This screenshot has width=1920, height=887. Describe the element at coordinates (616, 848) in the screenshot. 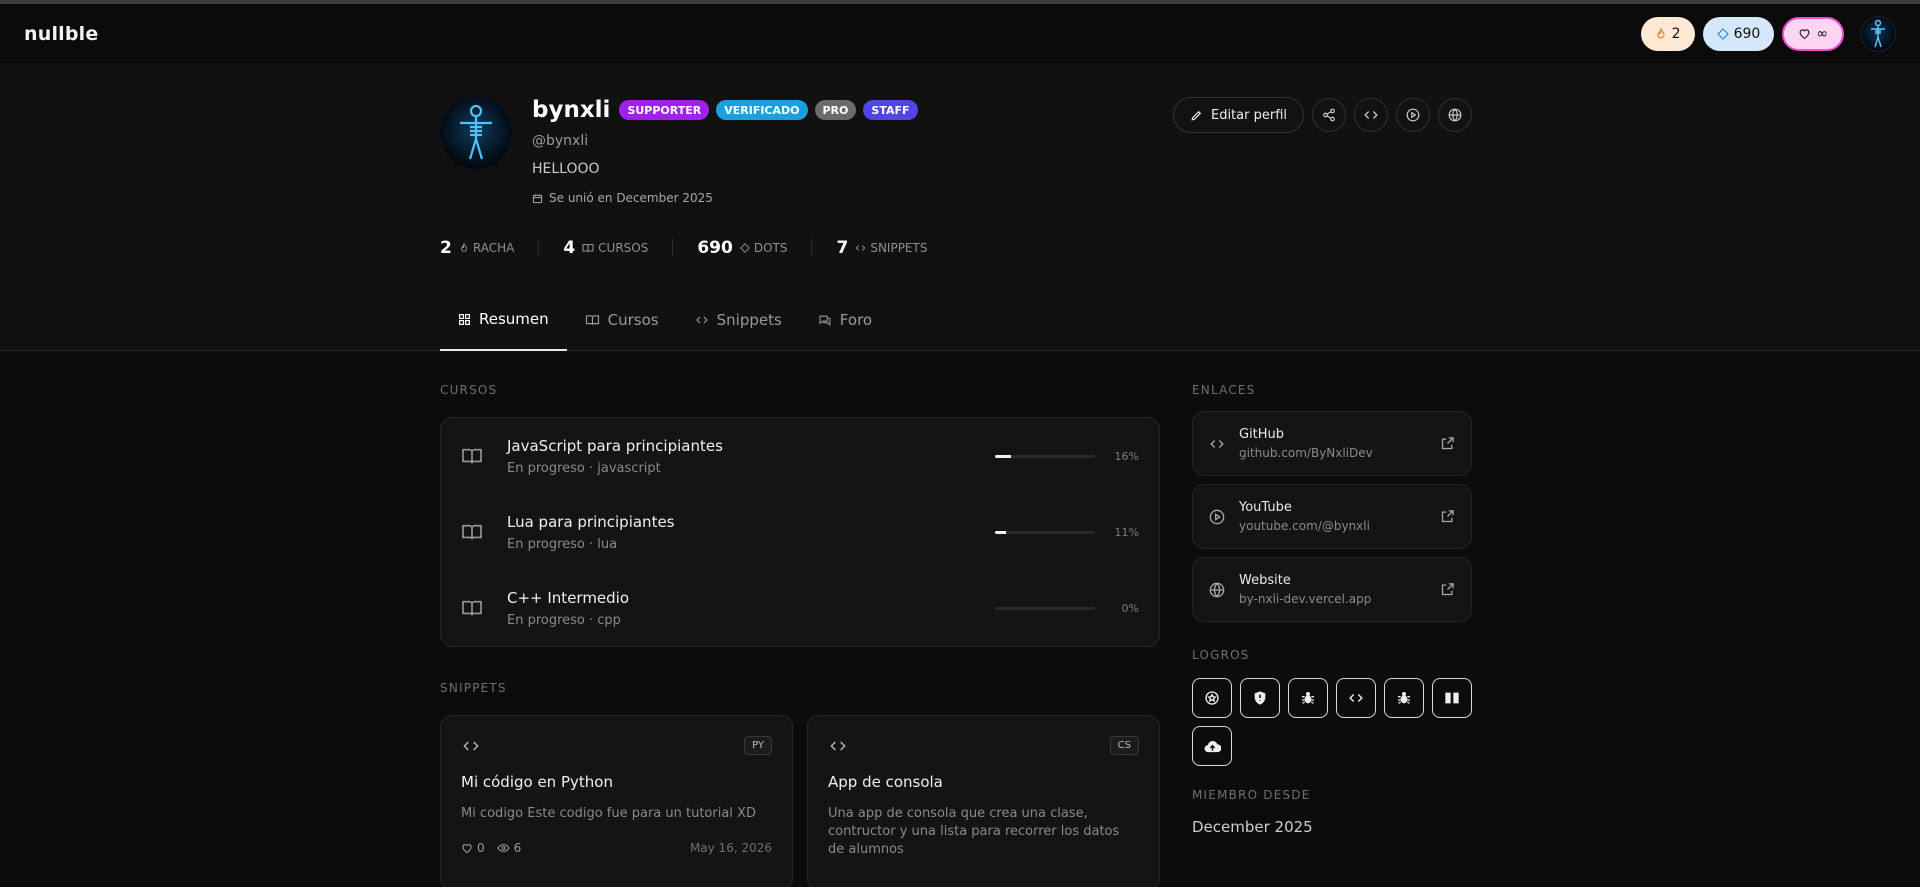

I see `snippet-footer: 0 6 May 16, 2026` at that location.